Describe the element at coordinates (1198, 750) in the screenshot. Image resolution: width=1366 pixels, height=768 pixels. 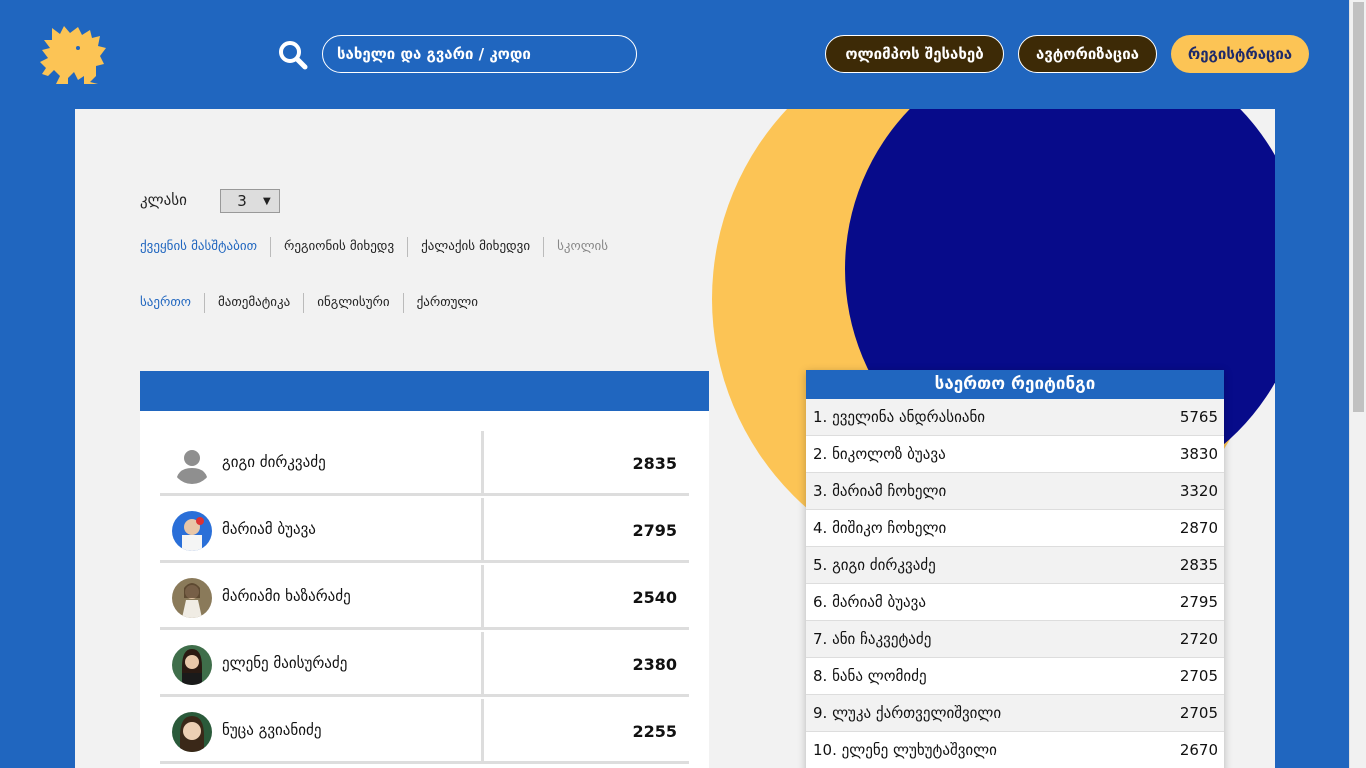
I see `ranking-score: 2670` at that location.